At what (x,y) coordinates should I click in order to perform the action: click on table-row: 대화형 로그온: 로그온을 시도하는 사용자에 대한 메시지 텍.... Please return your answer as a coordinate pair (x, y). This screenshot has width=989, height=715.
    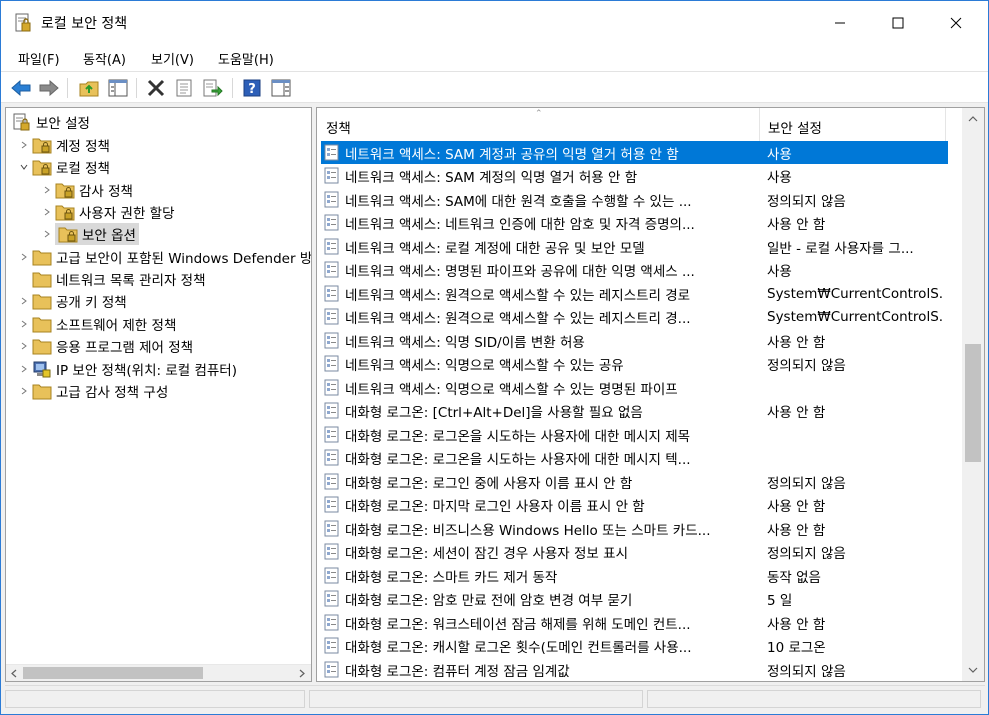
    Looking at the image, I should click on (634, 458).